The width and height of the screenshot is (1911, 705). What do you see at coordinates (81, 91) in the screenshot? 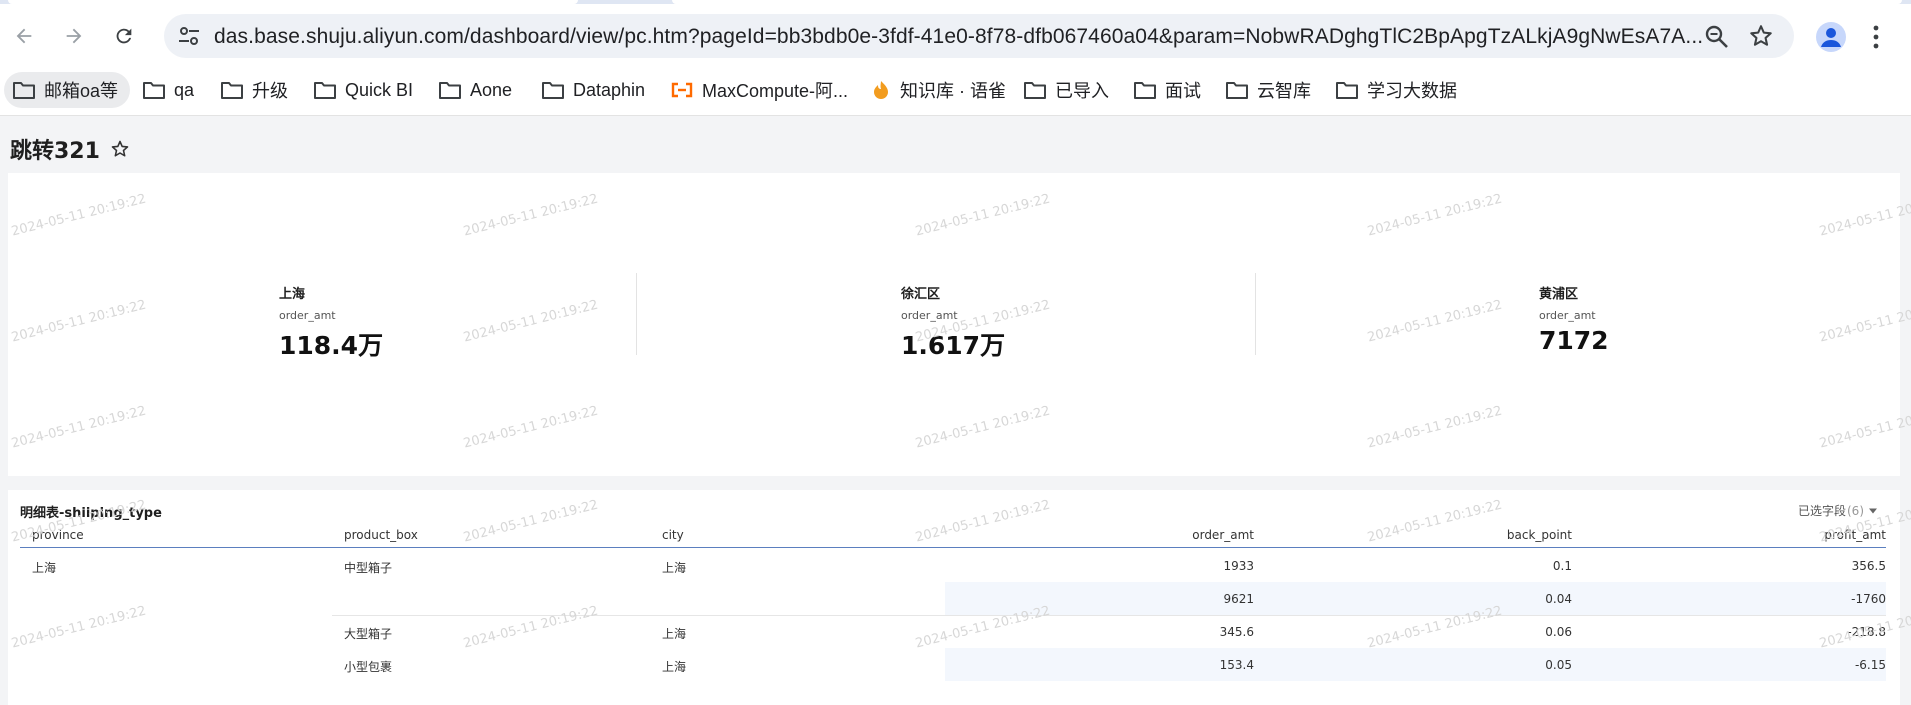
I see `bookmark-label: 邮箱oa等` at bounding box center [81, 91].